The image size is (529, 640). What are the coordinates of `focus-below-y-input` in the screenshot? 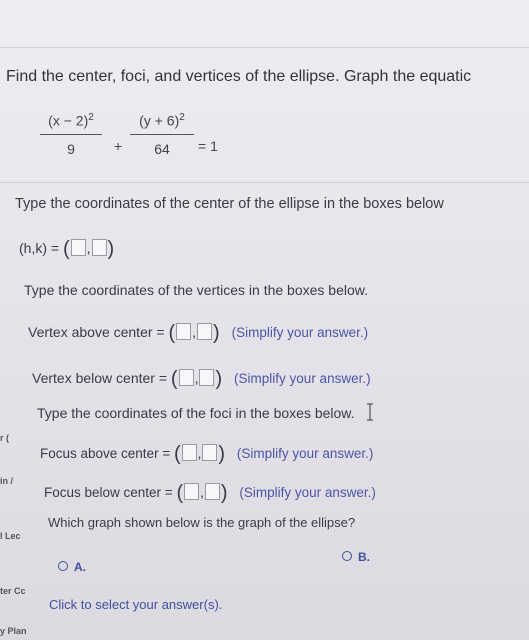 It's located at (212, 491).